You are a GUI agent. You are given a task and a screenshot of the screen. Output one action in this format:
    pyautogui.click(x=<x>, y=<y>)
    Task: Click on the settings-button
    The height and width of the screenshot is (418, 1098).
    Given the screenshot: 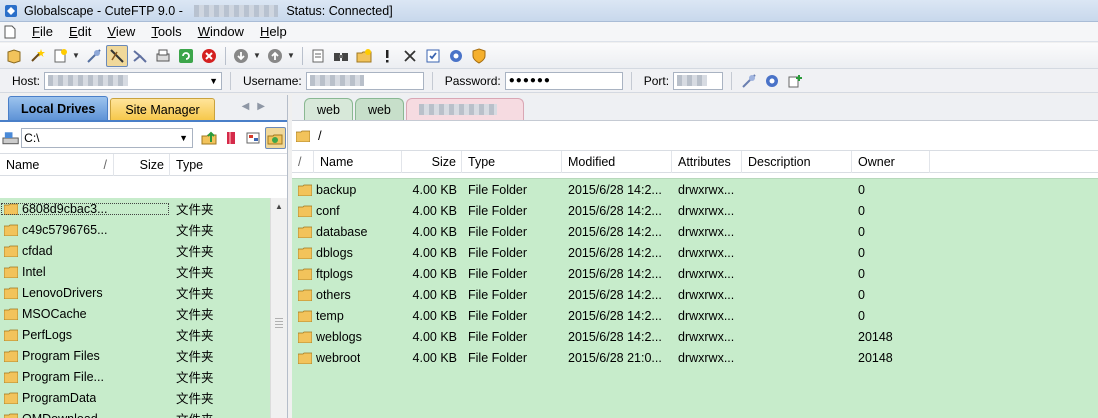 What is the action you would take?
    pyautogui.click(x=456, y=56)
    